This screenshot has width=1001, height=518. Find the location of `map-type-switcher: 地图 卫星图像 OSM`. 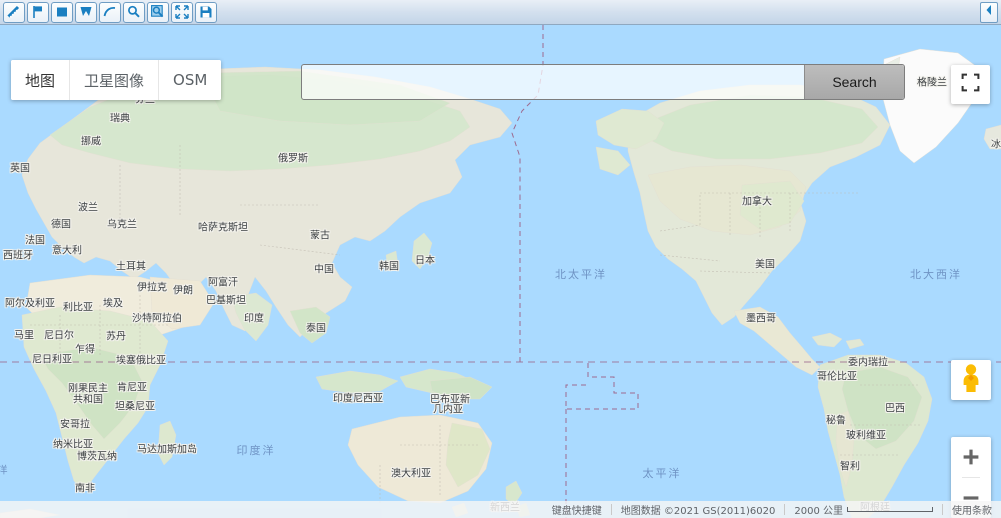

map-type-switcher: 地图 卫星图像 OSM is located at coordinates (116, 80).